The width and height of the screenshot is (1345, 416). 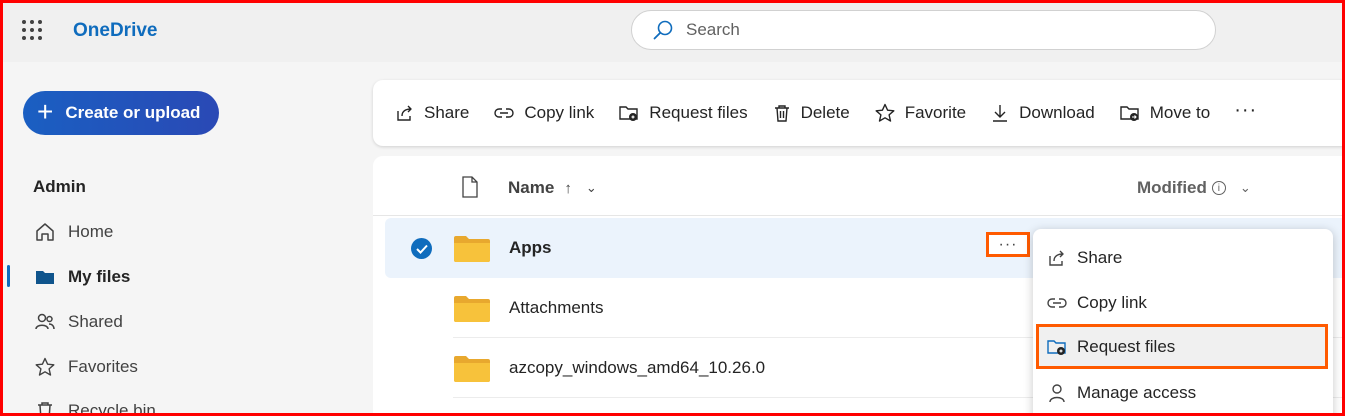 I want to click on context-menu-label: Copy link, so click(x=1112, y=302).